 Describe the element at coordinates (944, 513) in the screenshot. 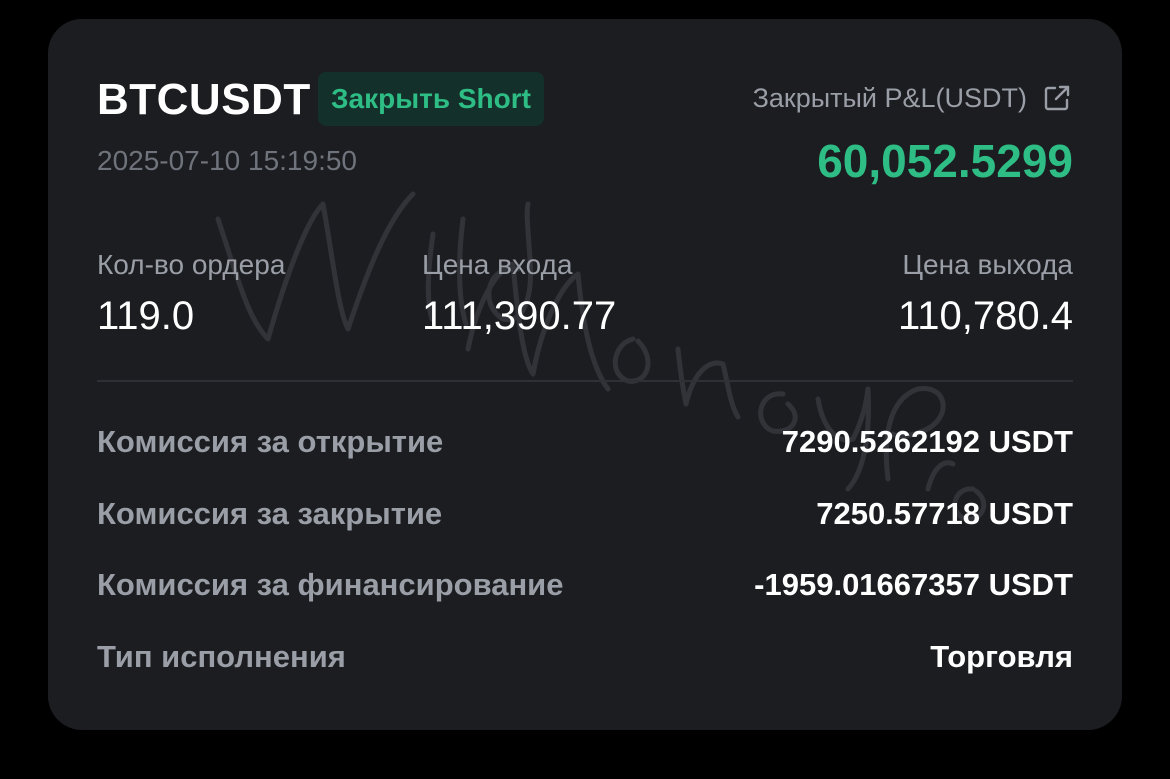

I see `detail-value: 7250.57718 USDT` at that location.